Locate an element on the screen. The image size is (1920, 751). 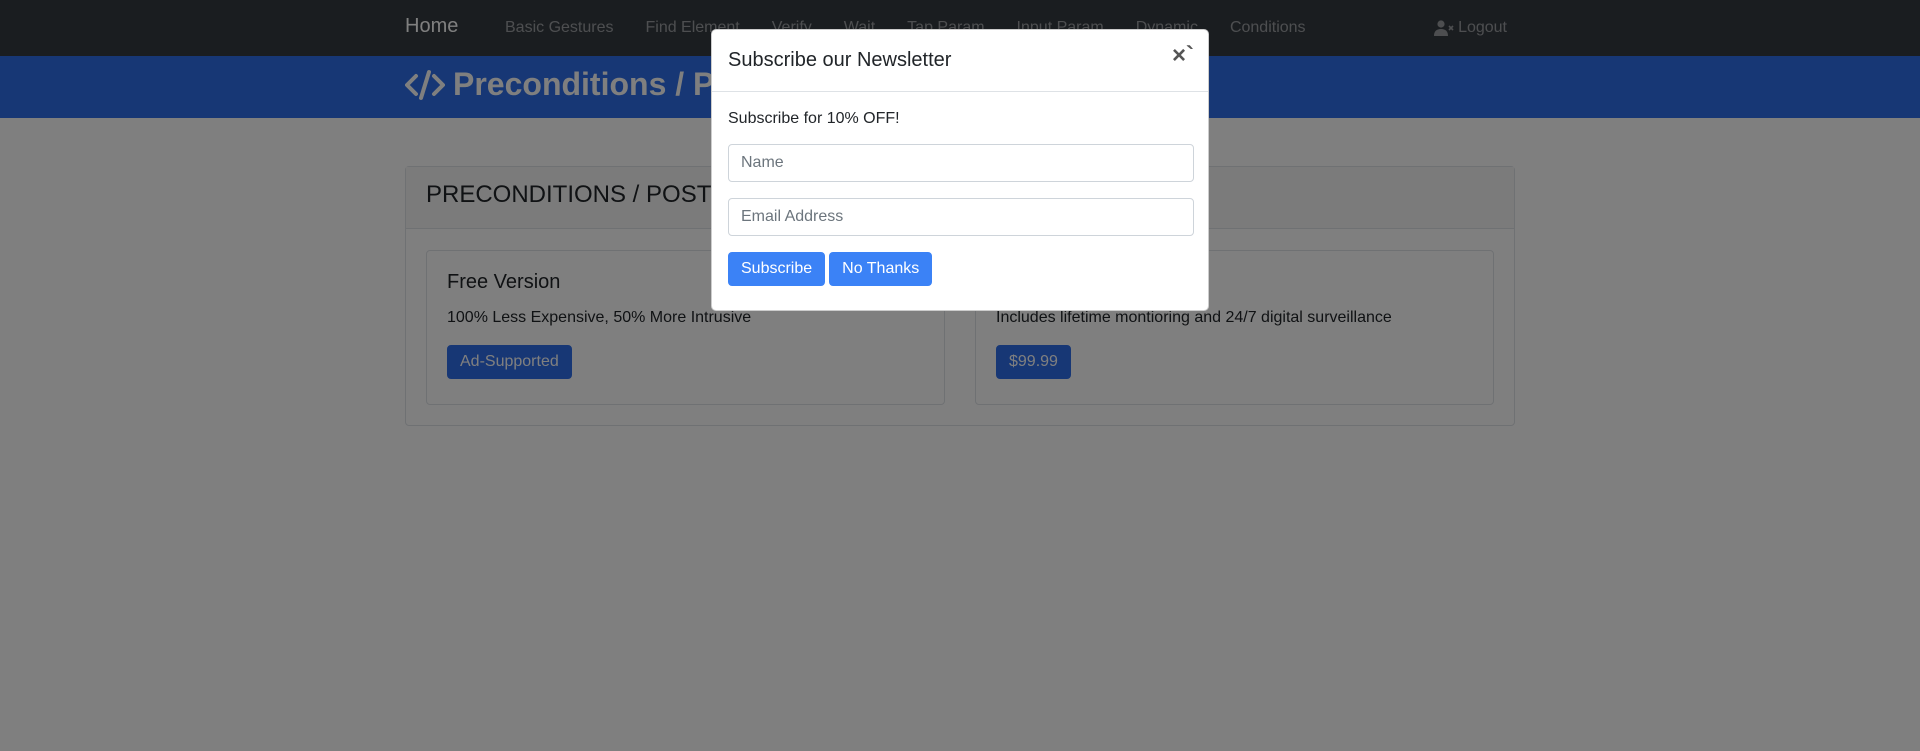
subscribe-button: Subscribe is located at coordinates (777, 269).